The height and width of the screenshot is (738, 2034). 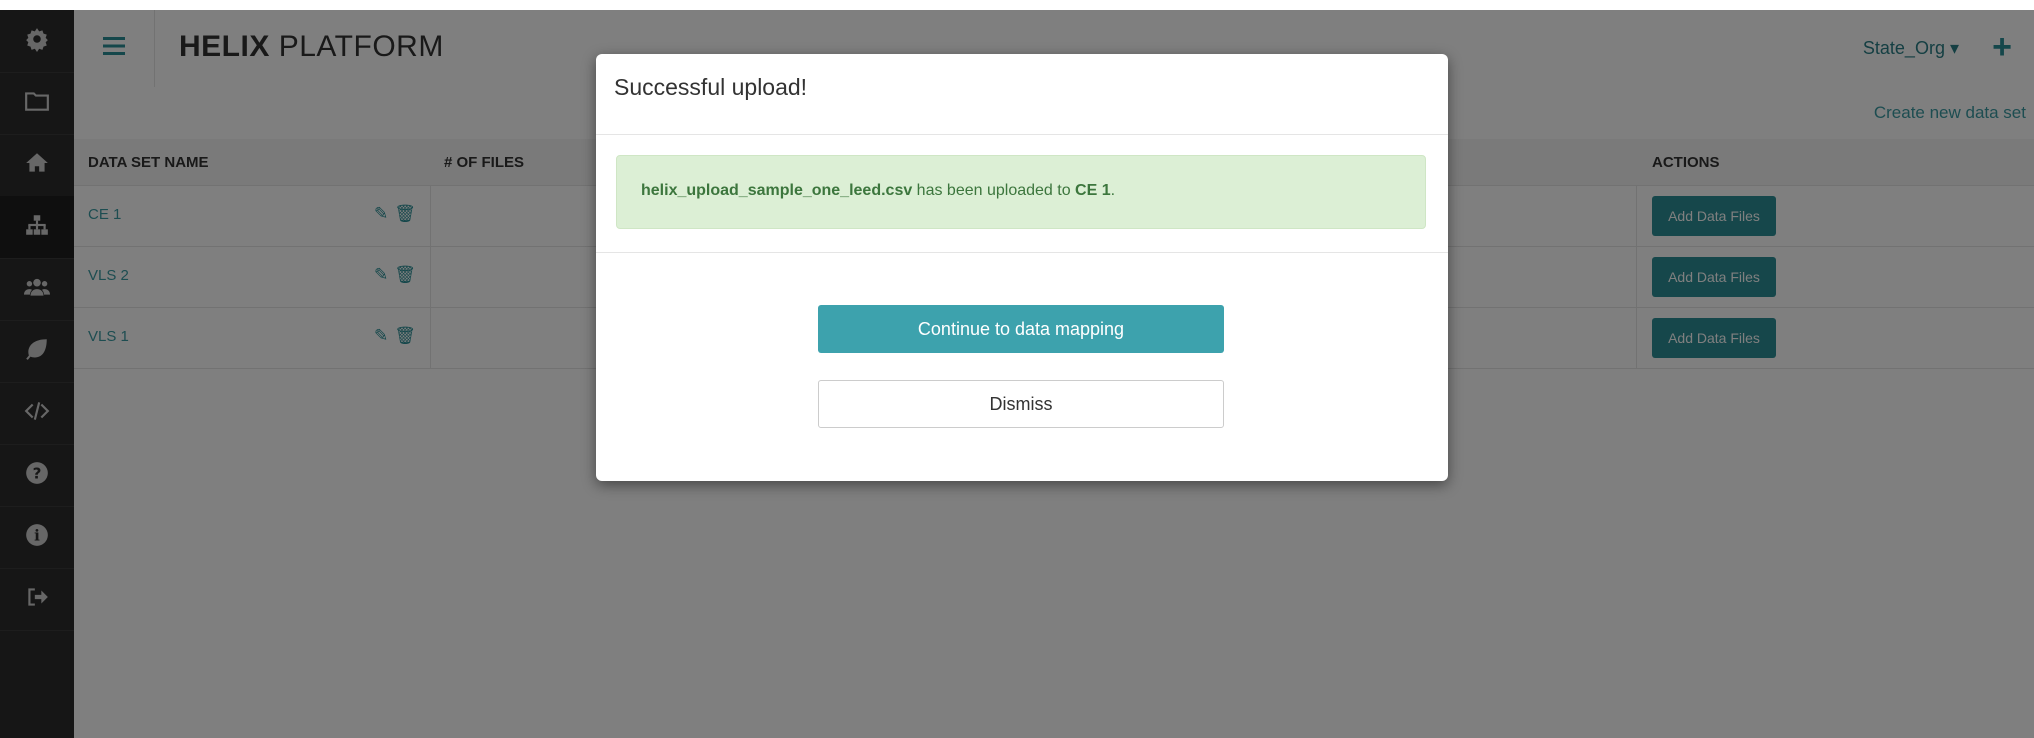 I want to click on alert-message-end: ., so click(x=1113, y=190).